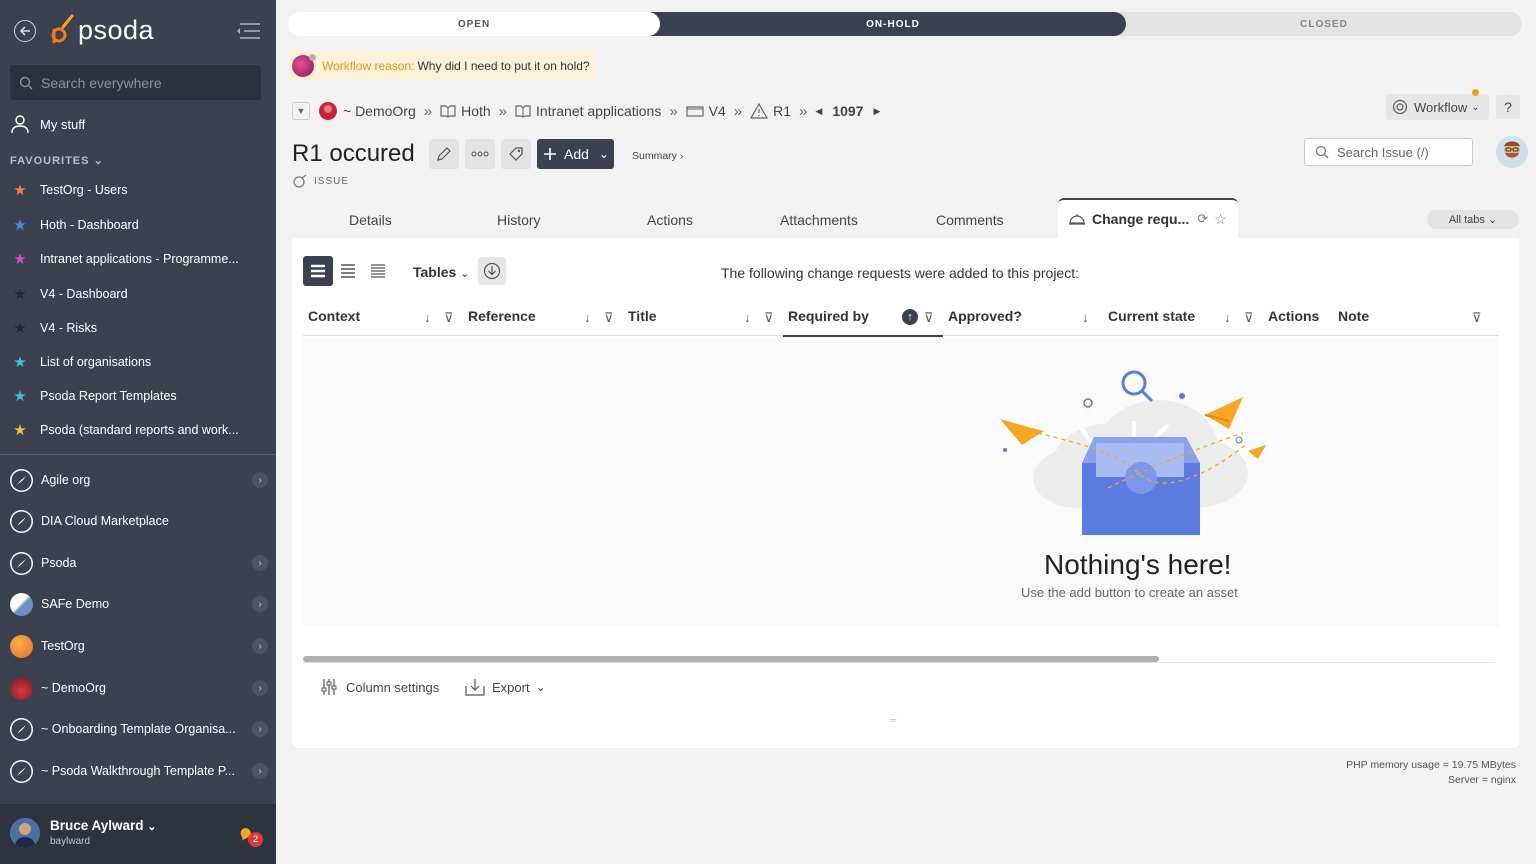 The height and width of the screenshot is (864, 1536). Describe the element at coordinates (1473, 219) in the screenshot. I see `all-tabs-button: All tabs ⌄` at that location.